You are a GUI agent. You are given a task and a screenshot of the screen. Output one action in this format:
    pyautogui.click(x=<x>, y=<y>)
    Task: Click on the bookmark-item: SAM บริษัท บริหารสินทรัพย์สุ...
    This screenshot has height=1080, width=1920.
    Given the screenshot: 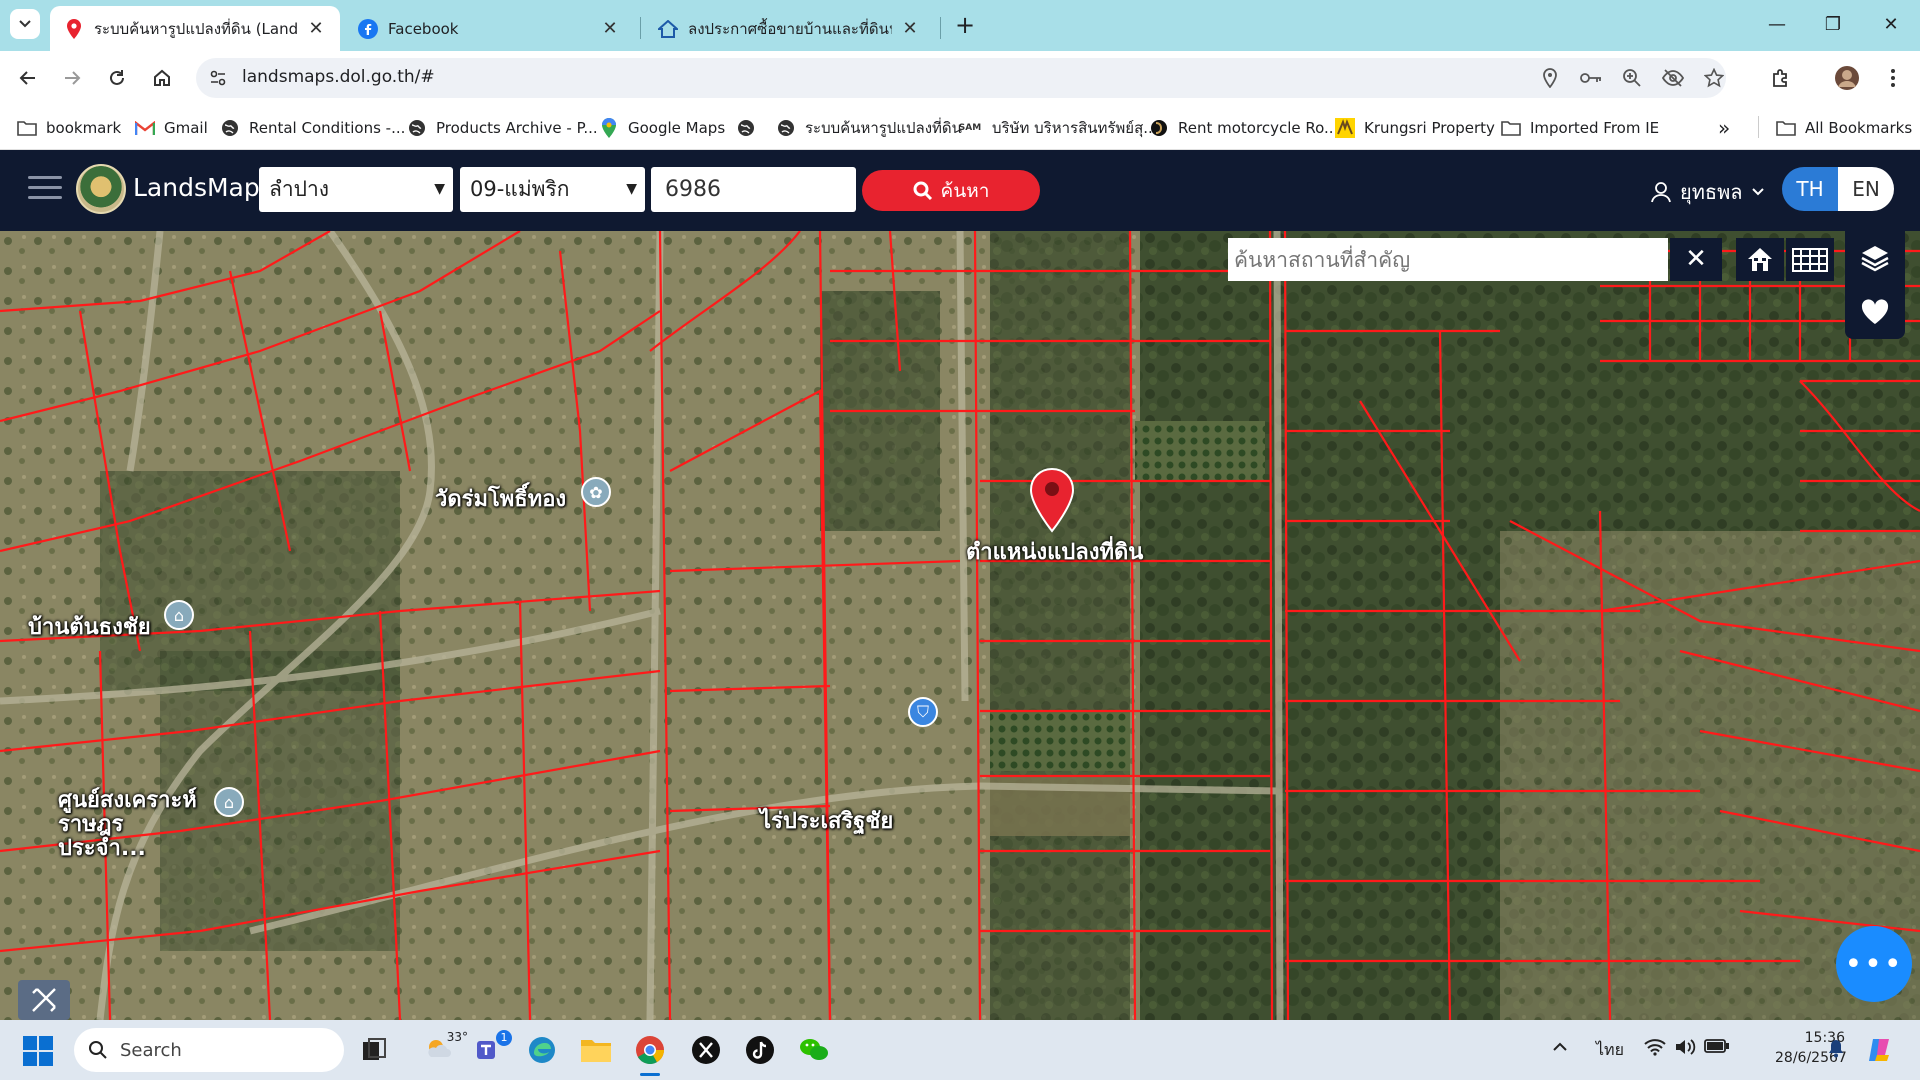 What is the action you would take?
    pyautogui.click(x=1057, y=128)
    